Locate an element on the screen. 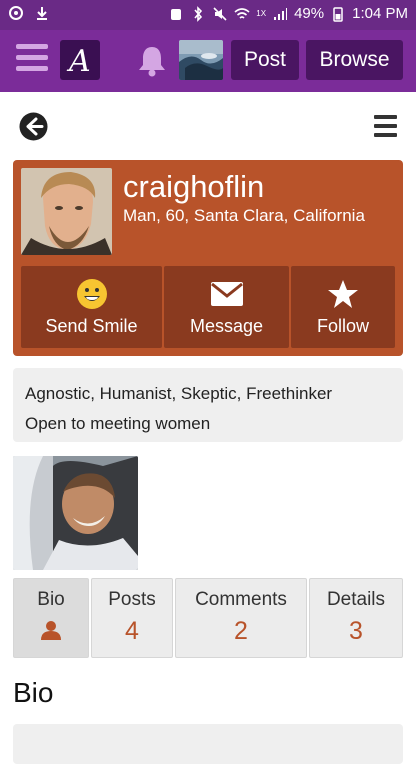 Image resolution: width=416 pixels, height=764 pixels. star-icon is located at coordinates (343, 293).